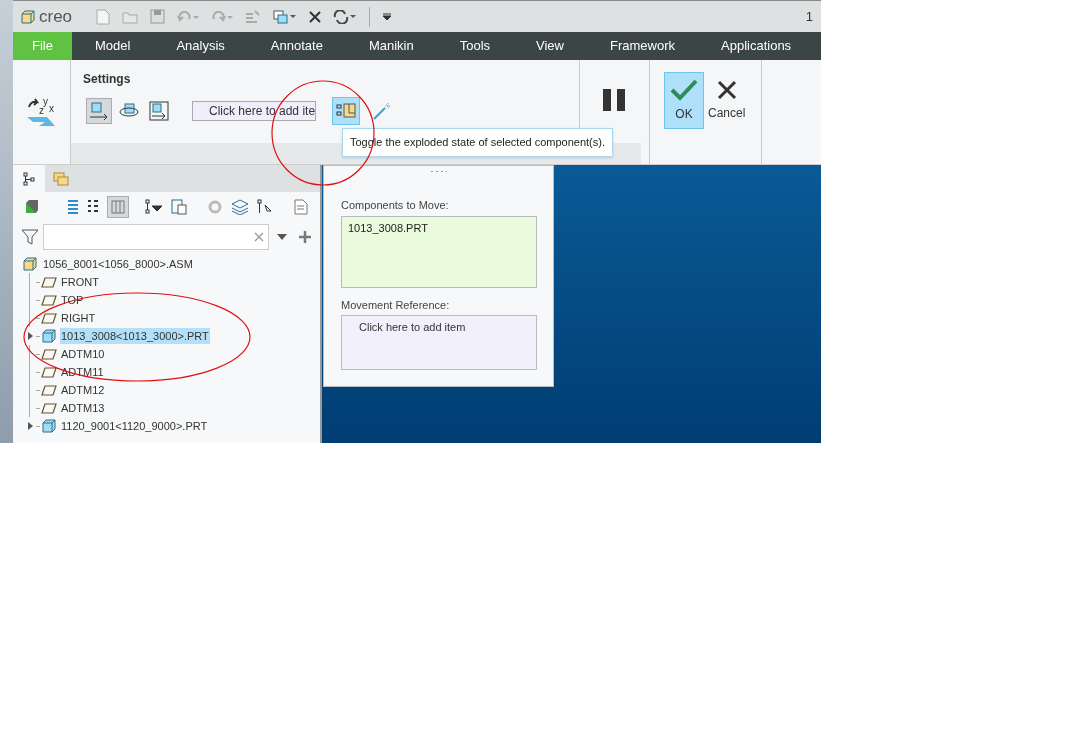 This screenshot has width=1079, height=741. What do you see at coordinates (726, 89) in the screenshot?
I see `close-icon` at bounding box center [726, 89].